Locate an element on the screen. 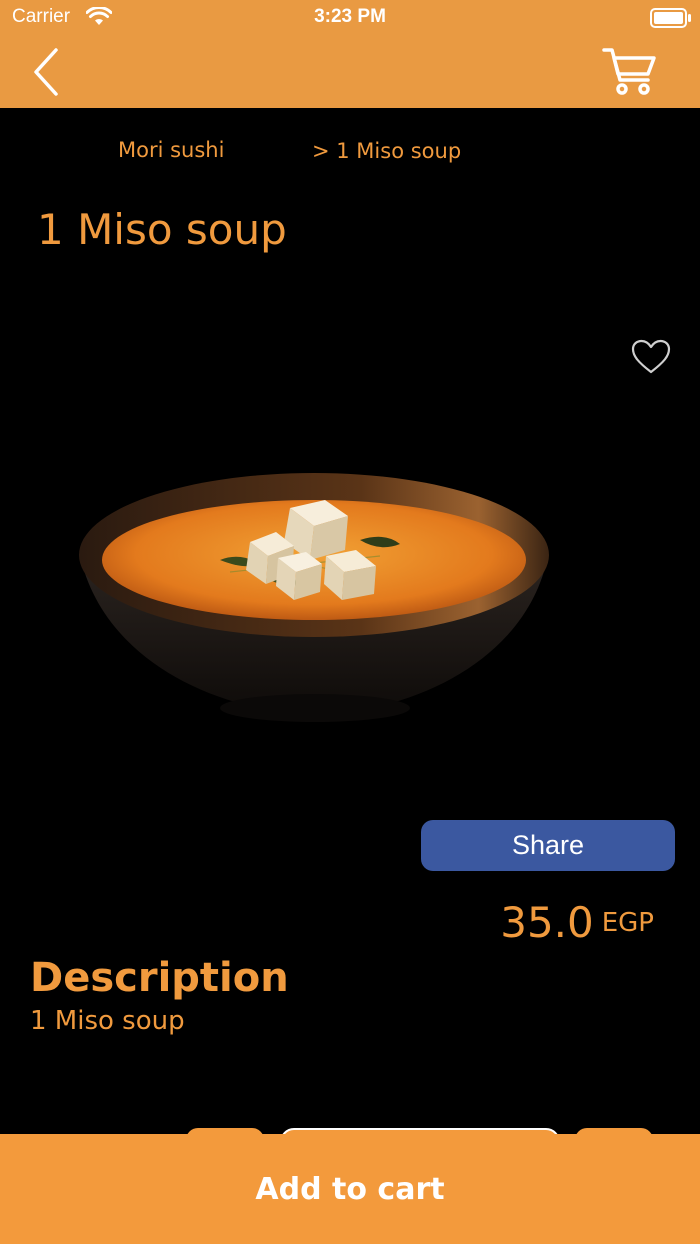 Image resolution: width=700 pixels, height=1244 pixels. battery-icon is located at coordinates (671, 20).